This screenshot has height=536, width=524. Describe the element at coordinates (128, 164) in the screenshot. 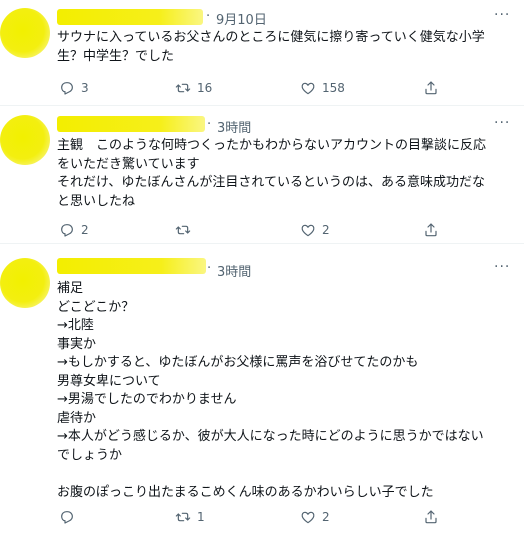

I see `tweet-text-line: をいただき驚いています` at that location.